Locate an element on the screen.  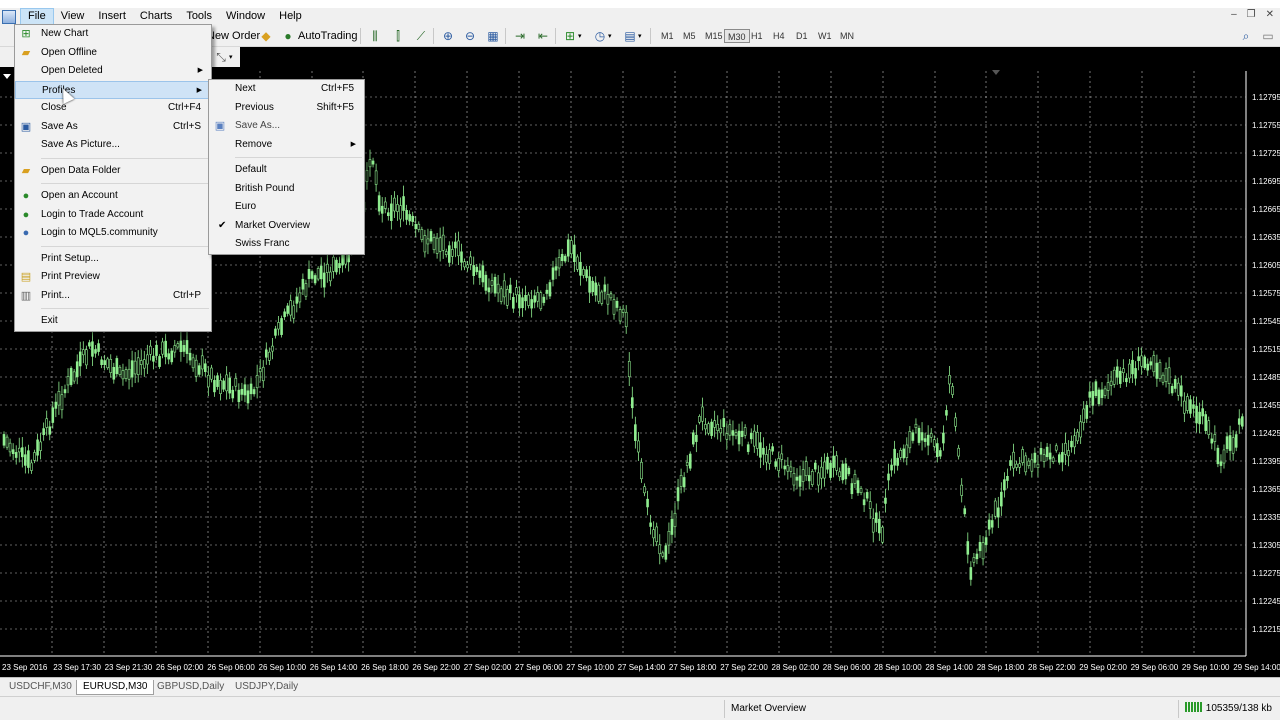
time-label: 28 Sep 18:00 is located at coordinates (1001, 667).